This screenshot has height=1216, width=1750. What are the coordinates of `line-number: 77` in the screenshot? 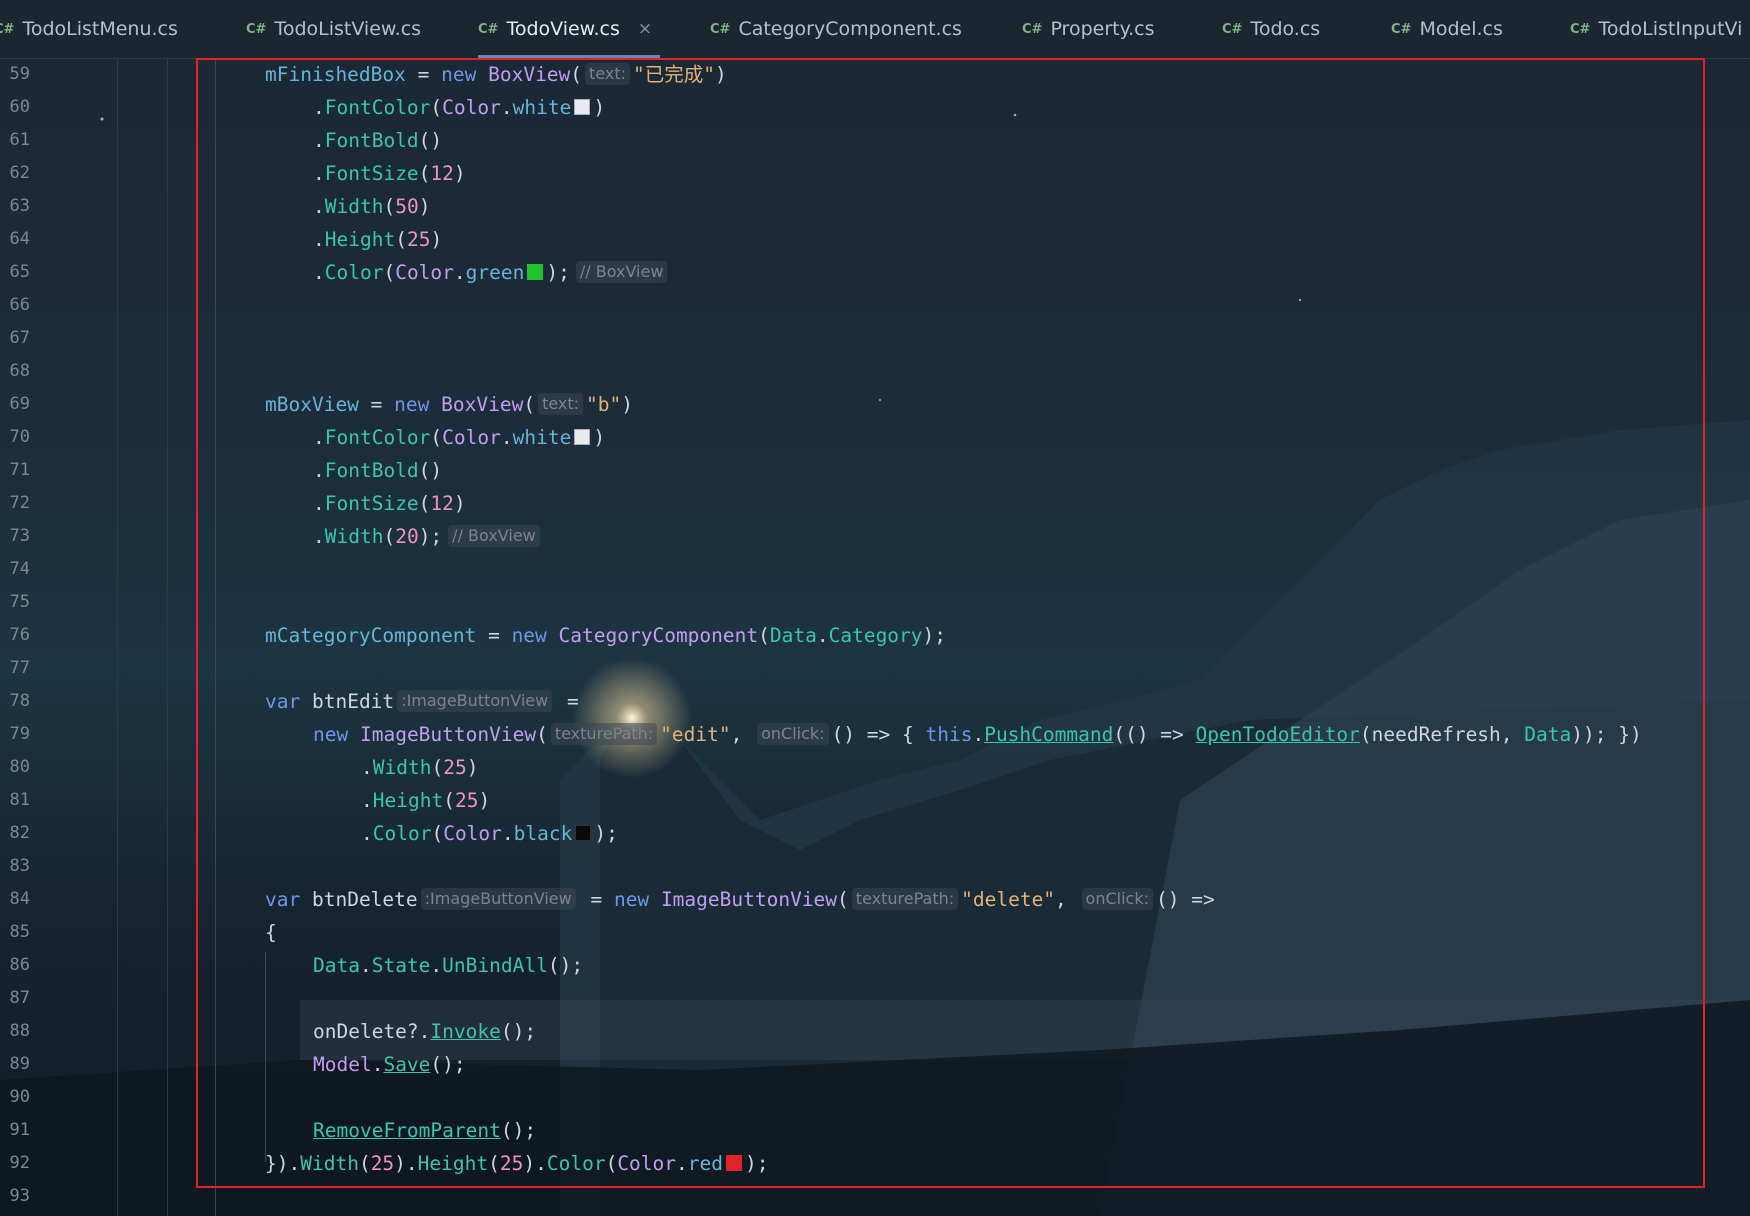 It's located at (19, 668).